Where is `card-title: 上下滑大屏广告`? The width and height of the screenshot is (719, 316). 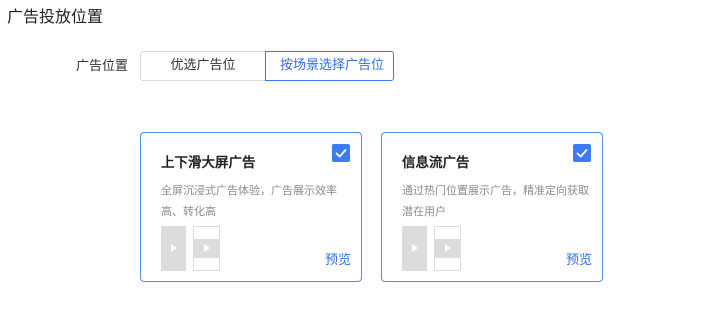 card-title: 上下滑大屏广告 is located at coordinates (208, 163).